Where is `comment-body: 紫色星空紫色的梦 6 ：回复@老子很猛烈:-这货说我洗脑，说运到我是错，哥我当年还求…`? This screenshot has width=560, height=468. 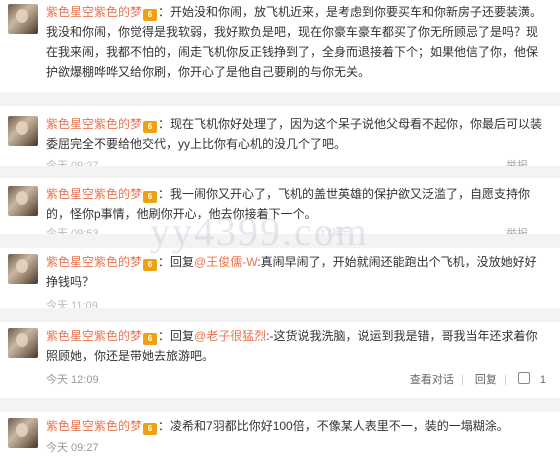
comment-body: 紫色星空紫色的梦 6 ：回复@老子很猛烈:-这货说我洗脑，说运到我是错，哥我当年还求… is located at coordinates (296, 346).